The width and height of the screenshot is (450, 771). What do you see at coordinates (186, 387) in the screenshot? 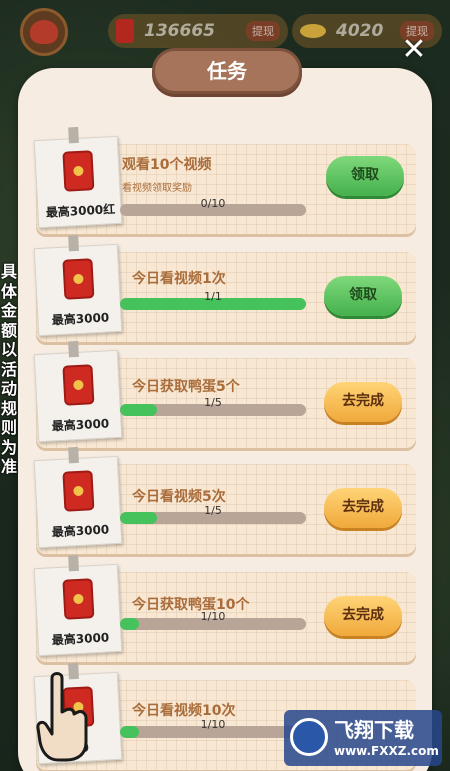
I see `task-title: 今日获取鸭蛋5个` at bounding box center [186, 387].